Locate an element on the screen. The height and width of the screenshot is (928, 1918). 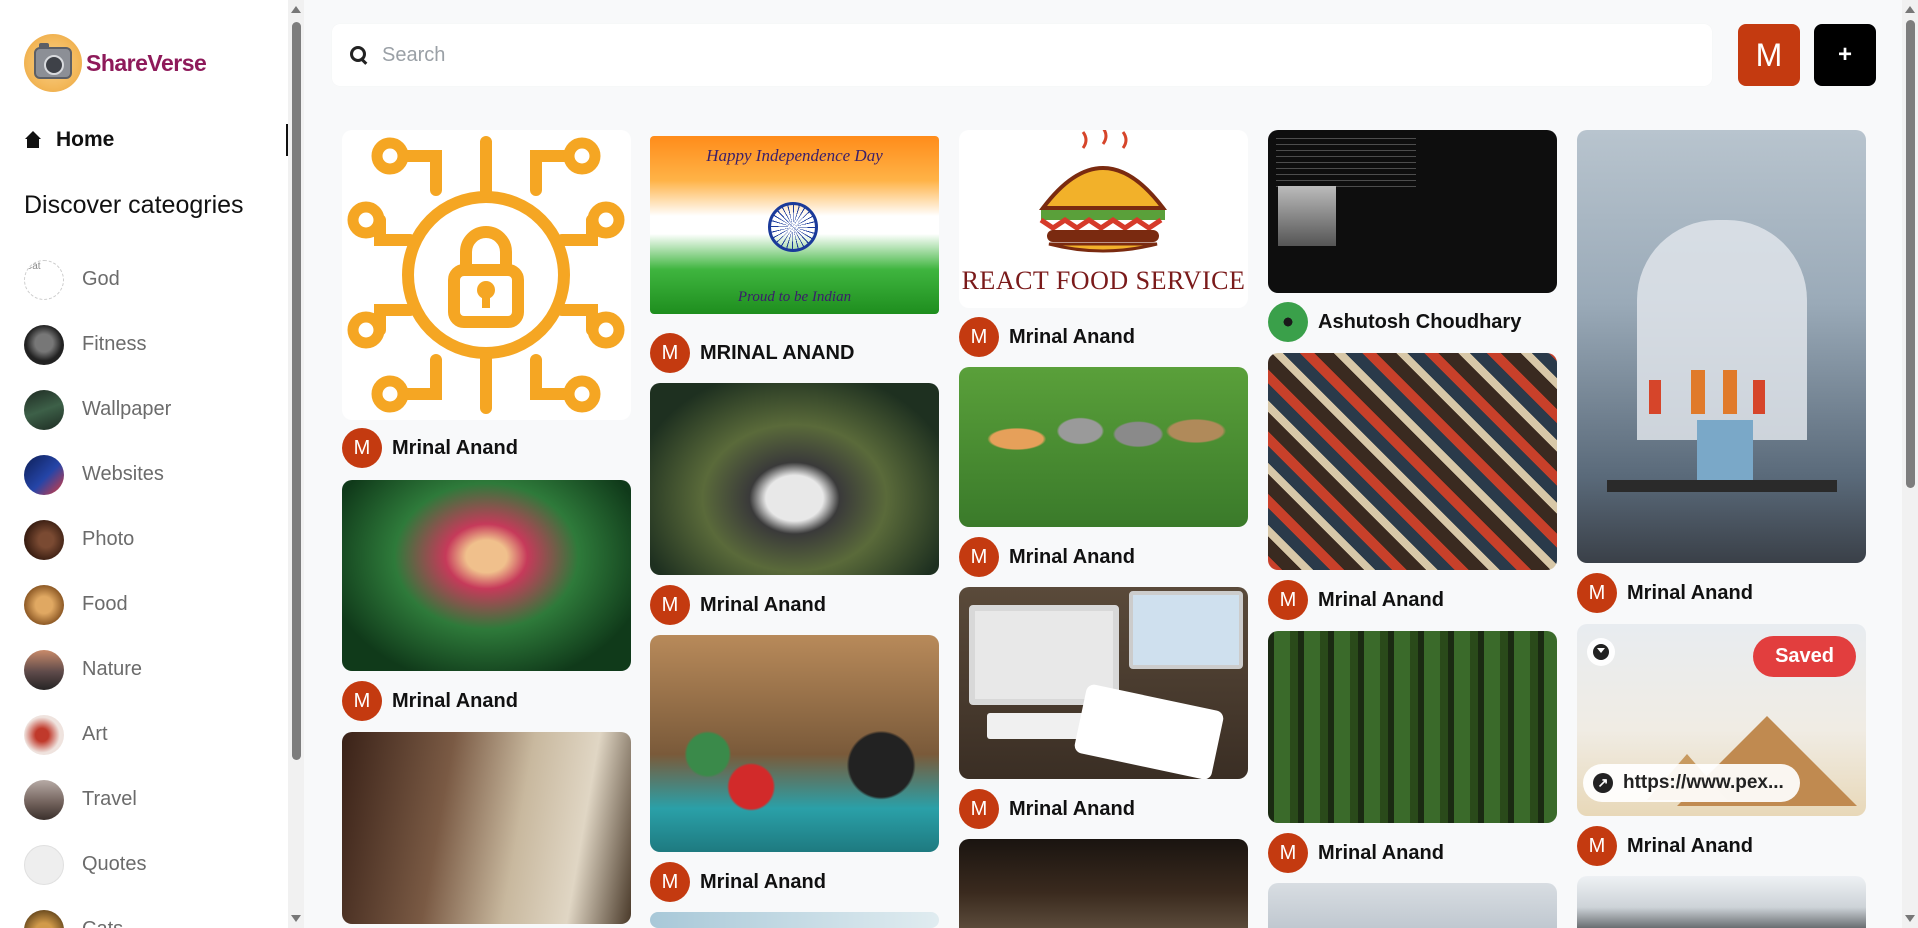
app-logo: ShareVerse is located at coordinates (115, 63).